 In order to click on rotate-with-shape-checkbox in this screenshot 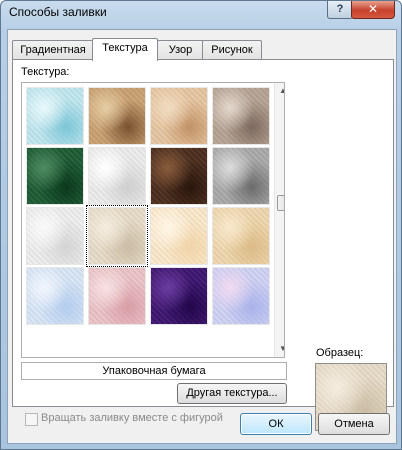, I will do `click(31, 419)`.